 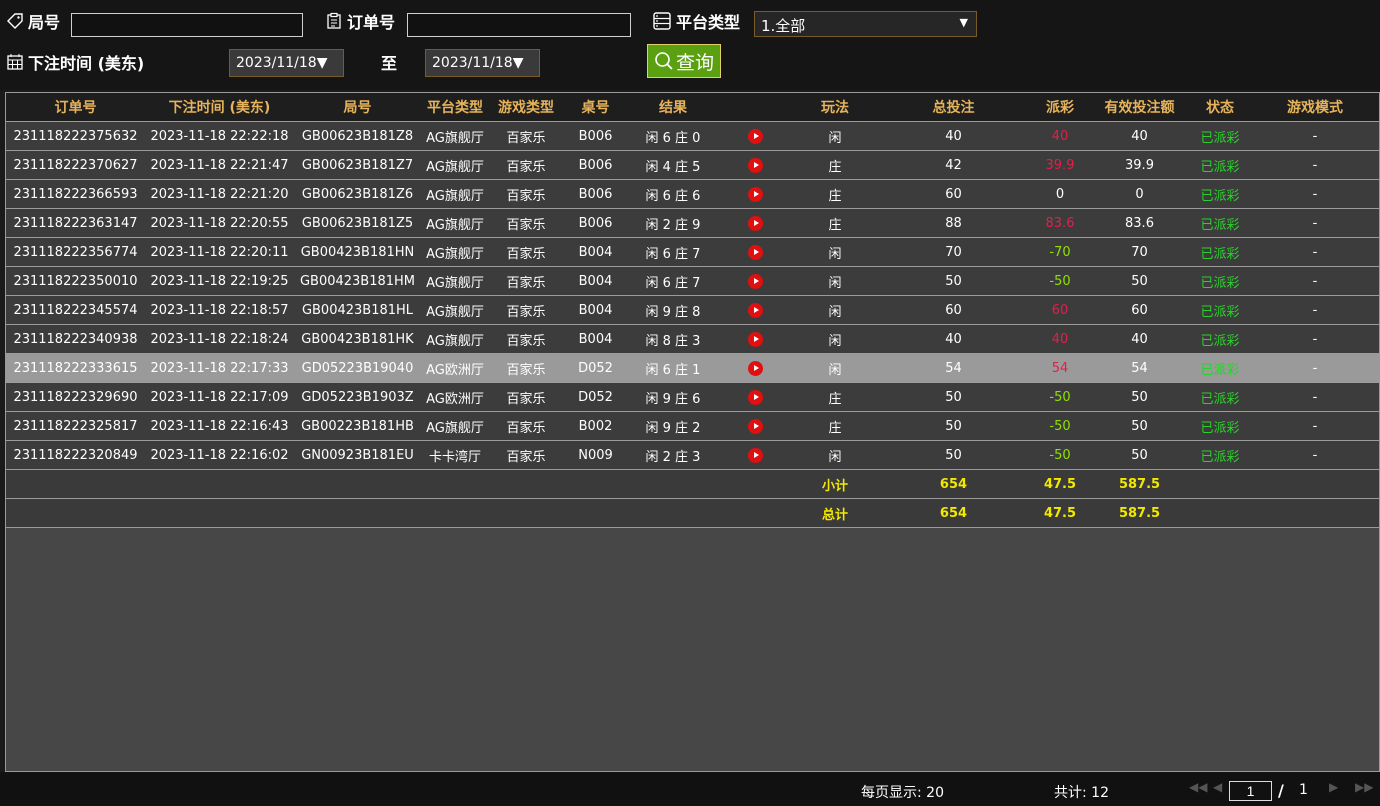 I want to click on next-page-icon: ▶, so click(x=1333, y=787).